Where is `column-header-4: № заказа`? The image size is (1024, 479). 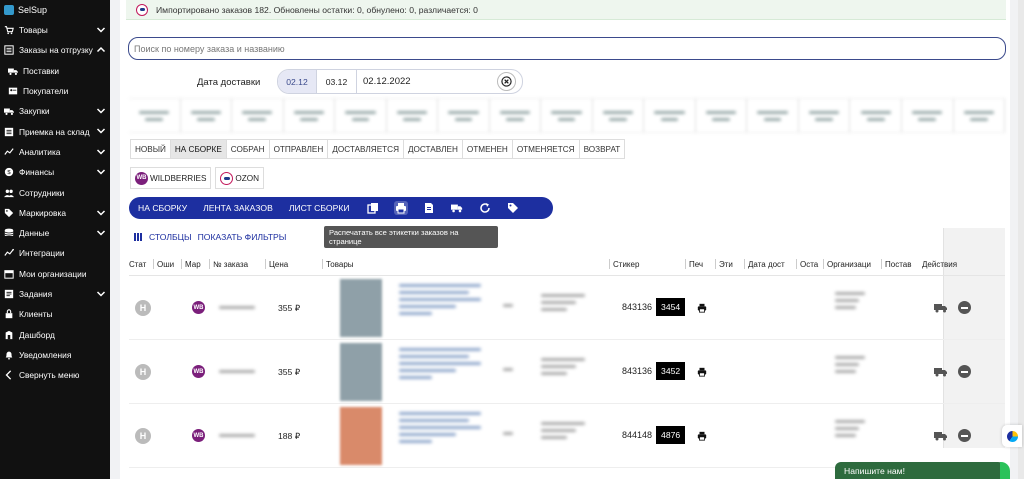 column-header-4: № заказа is located at coordinates (238, 264).